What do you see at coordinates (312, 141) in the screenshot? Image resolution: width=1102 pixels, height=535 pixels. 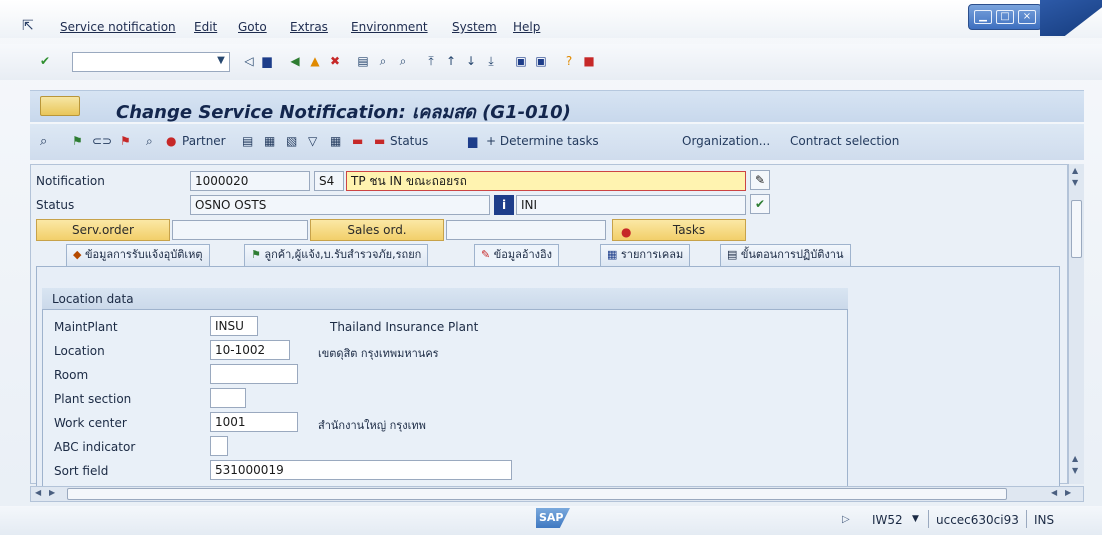 I see `filter-icon: ▽` at bounding box center [312, 141].